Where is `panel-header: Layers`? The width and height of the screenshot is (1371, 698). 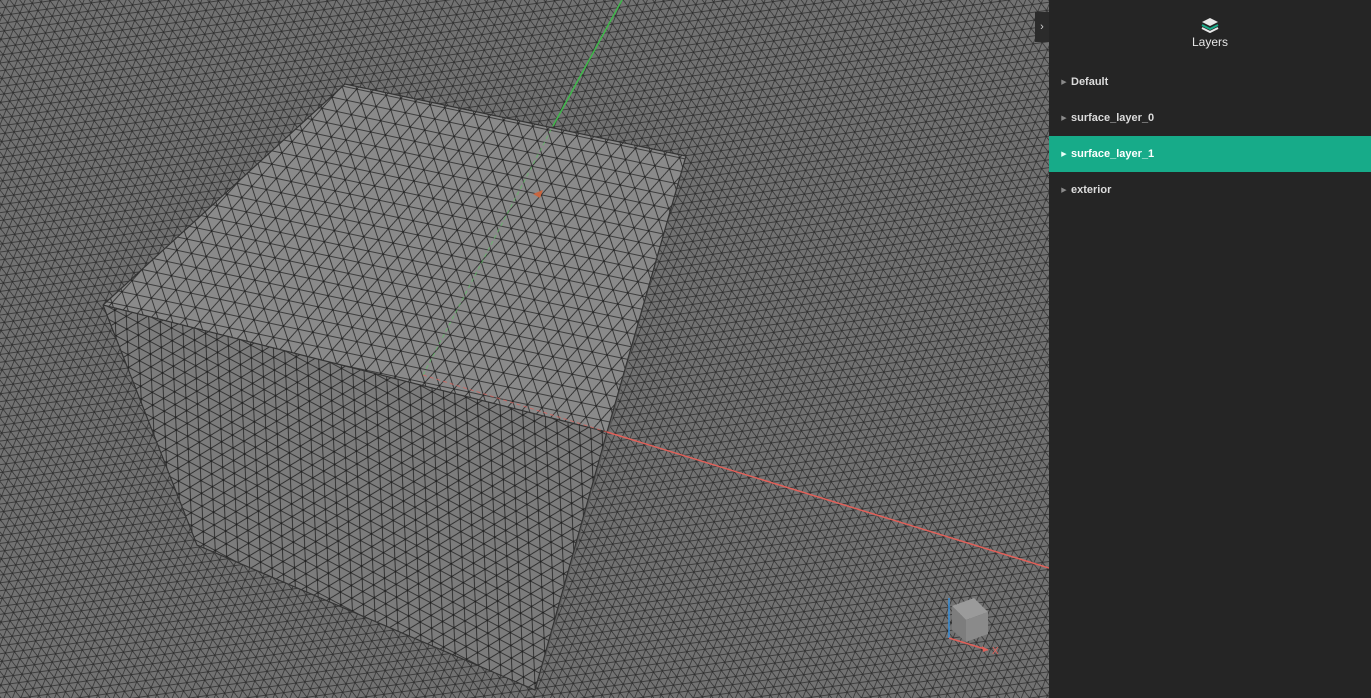 panel-header: Layers is located at coordinates (1210, 32).